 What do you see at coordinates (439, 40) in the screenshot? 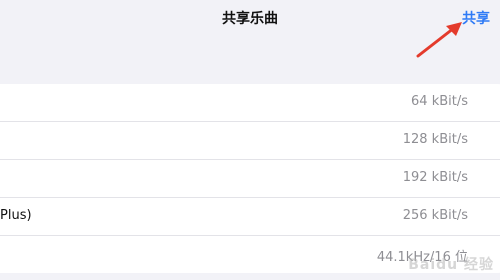
I see `red-arrow-annotation-icon` at bounding box center [439, 40].